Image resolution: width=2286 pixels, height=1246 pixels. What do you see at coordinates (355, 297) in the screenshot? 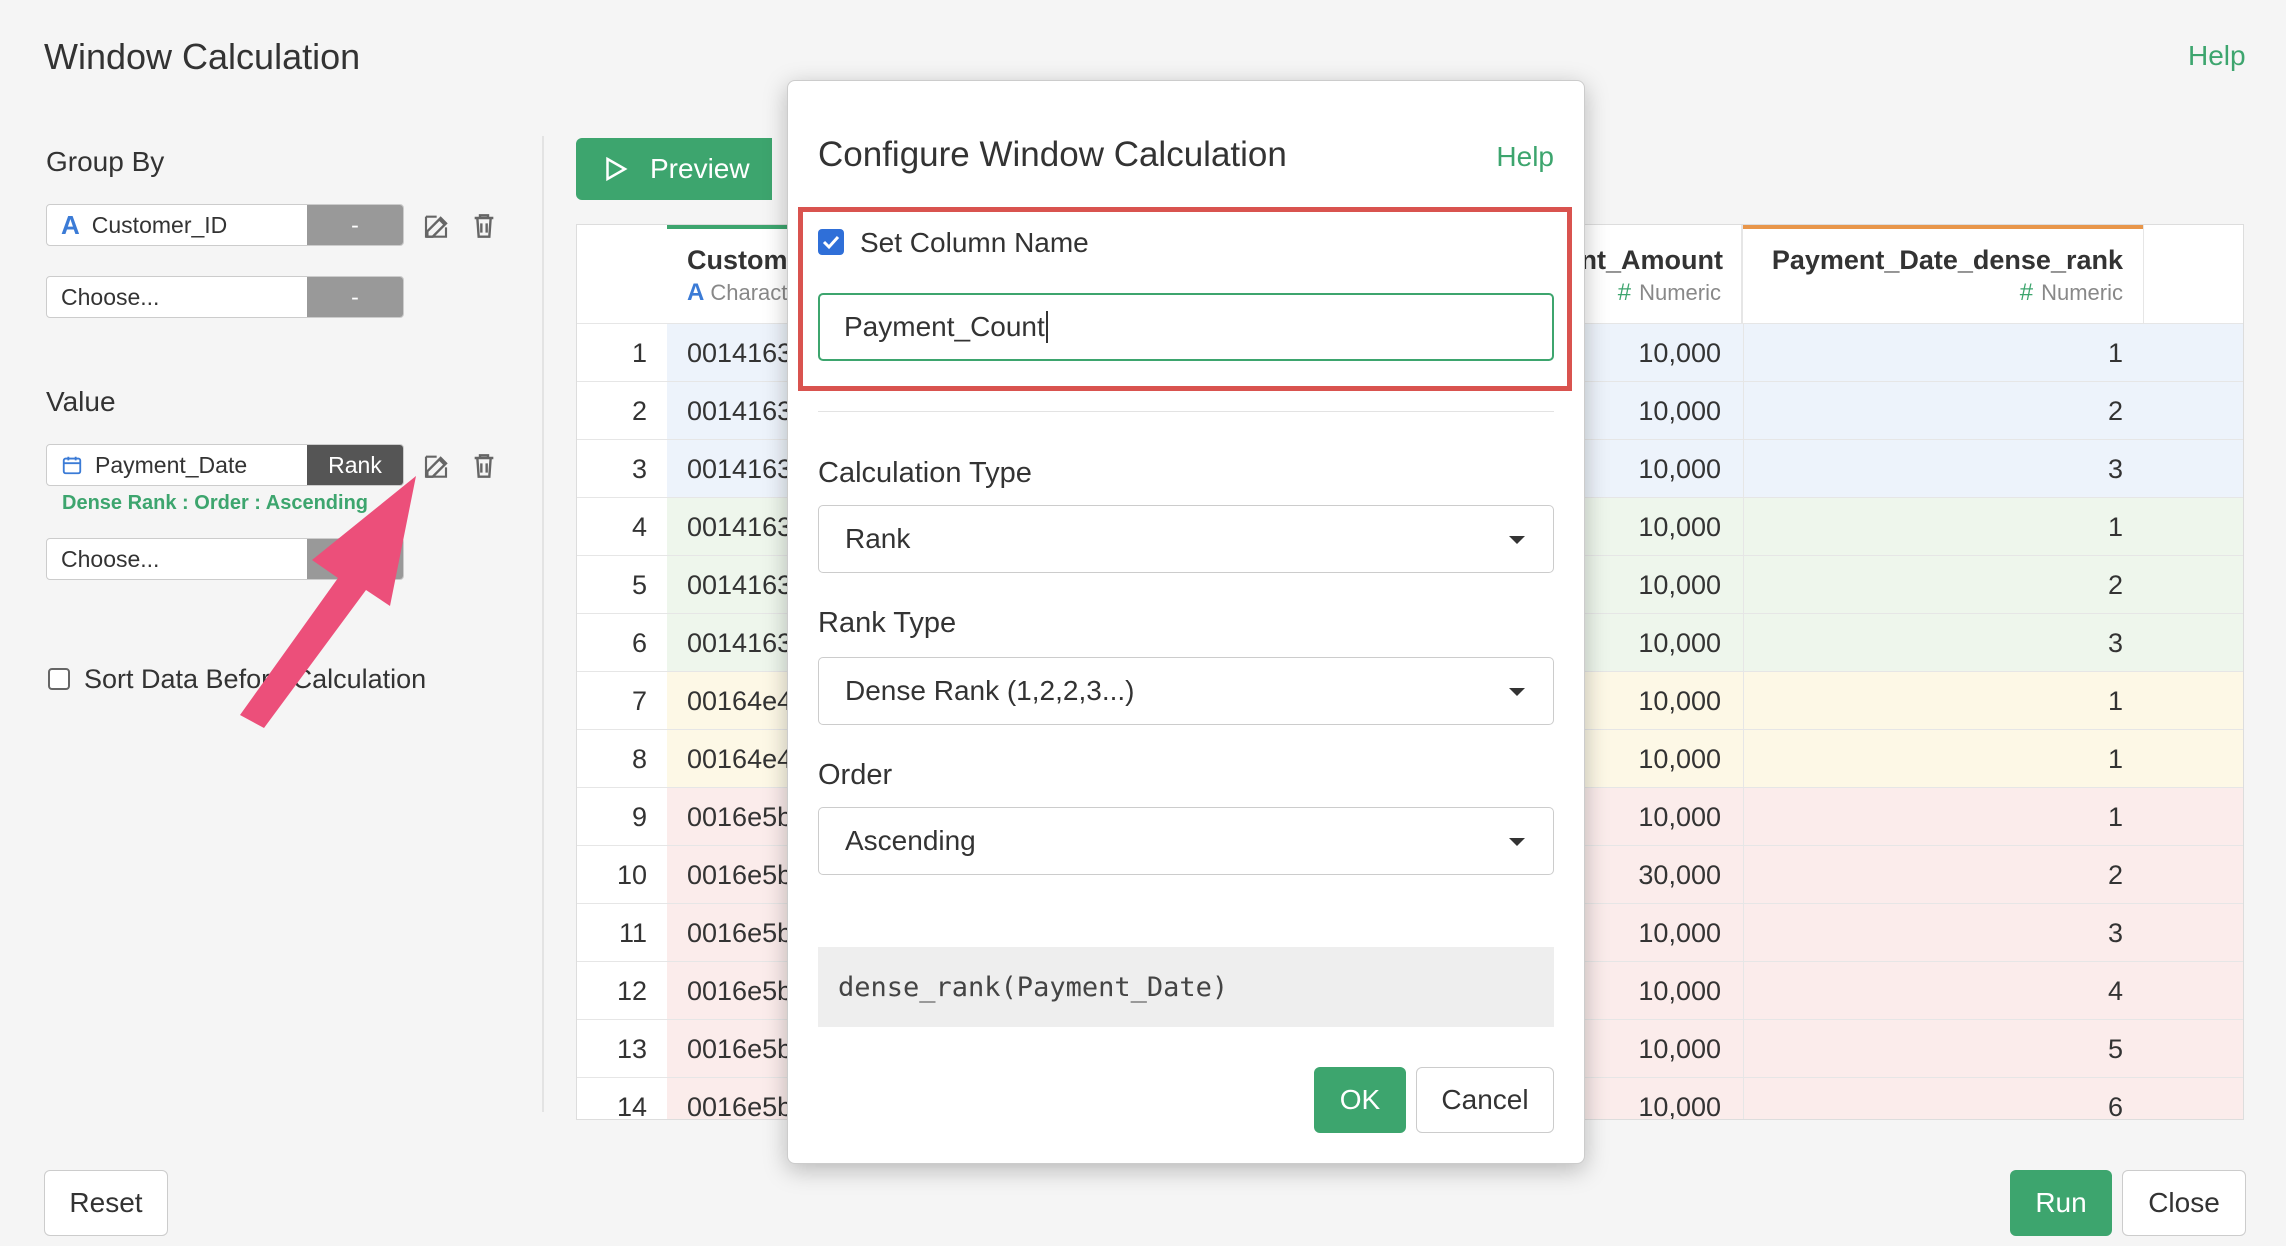
I see `group-by-choose-tag: -` at bounding box center [355, 297].